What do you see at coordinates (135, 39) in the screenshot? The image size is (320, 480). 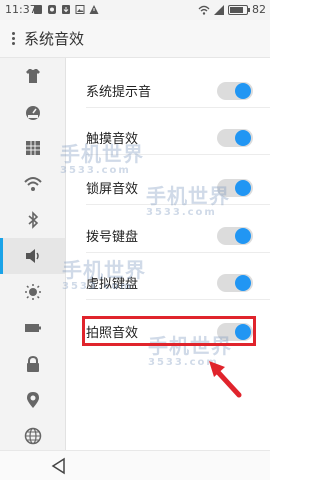 I see `top-app-bar: 系统音效` at bounding box center [135, 39].